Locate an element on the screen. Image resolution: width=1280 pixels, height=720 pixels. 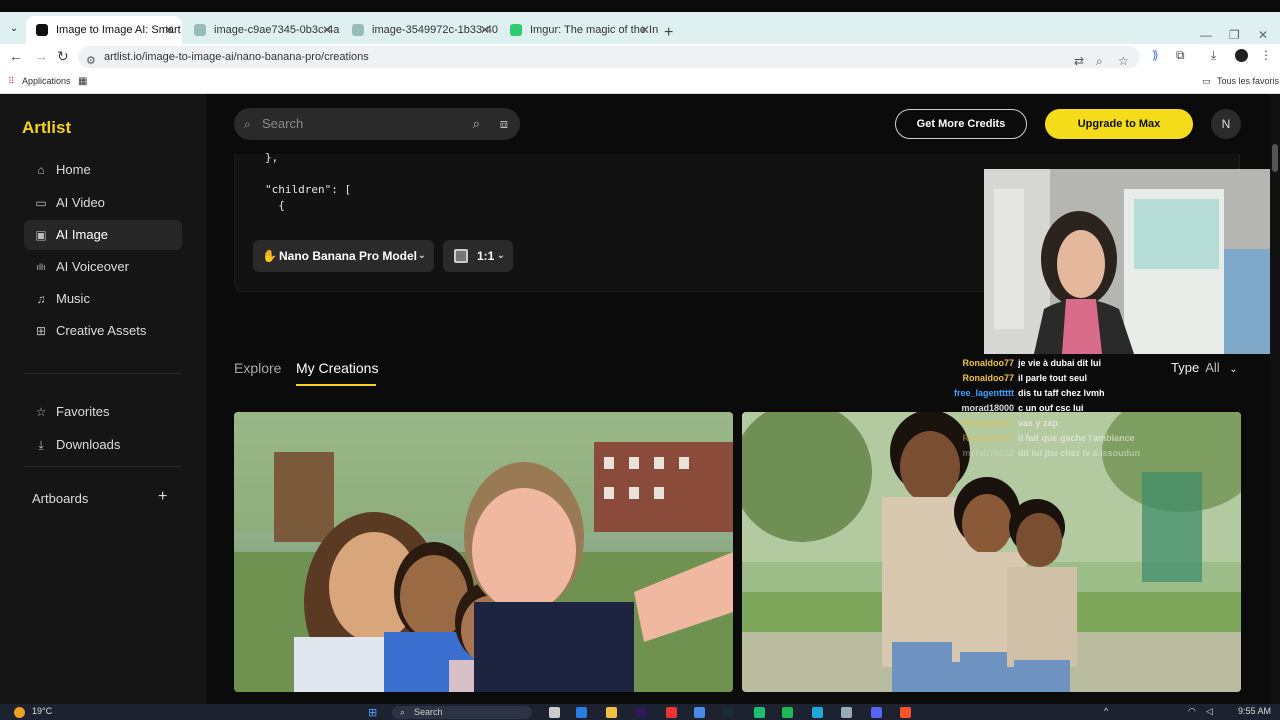
chat-message: free_lagenttttt dis tu taff chez lvmh is located at coordinates (1060, 393).